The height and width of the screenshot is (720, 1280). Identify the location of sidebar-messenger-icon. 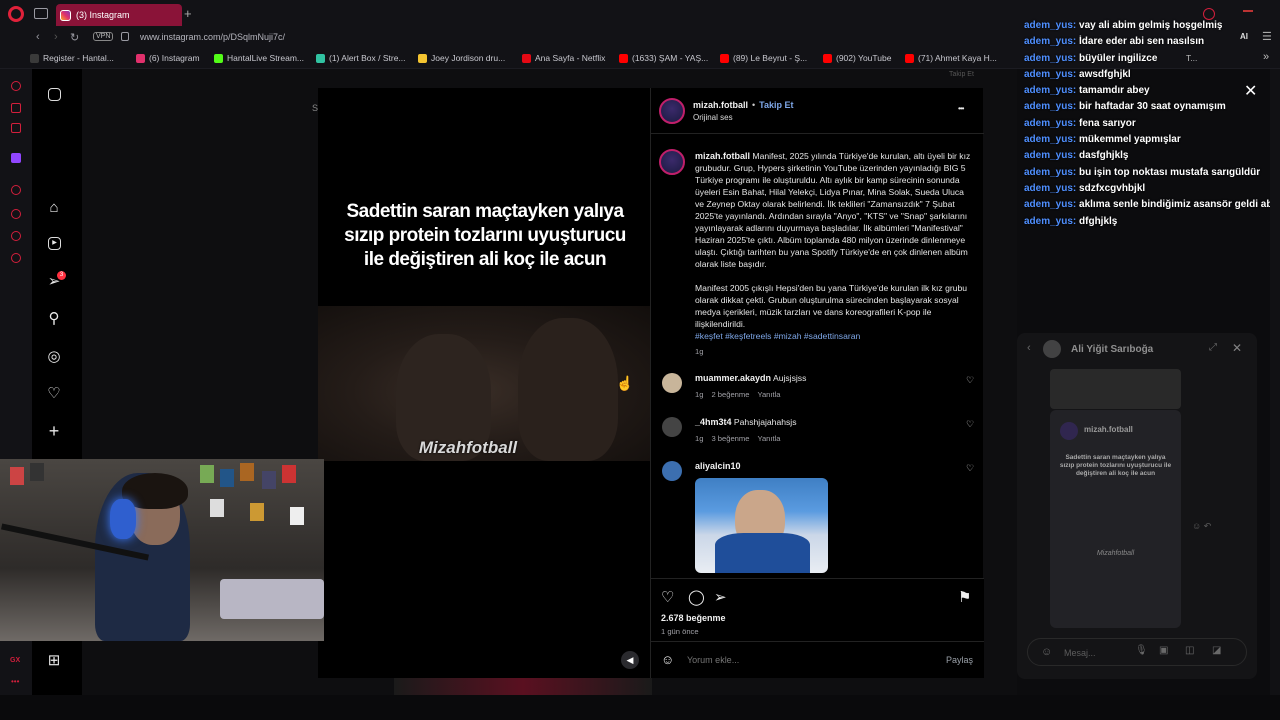
(16, 108).